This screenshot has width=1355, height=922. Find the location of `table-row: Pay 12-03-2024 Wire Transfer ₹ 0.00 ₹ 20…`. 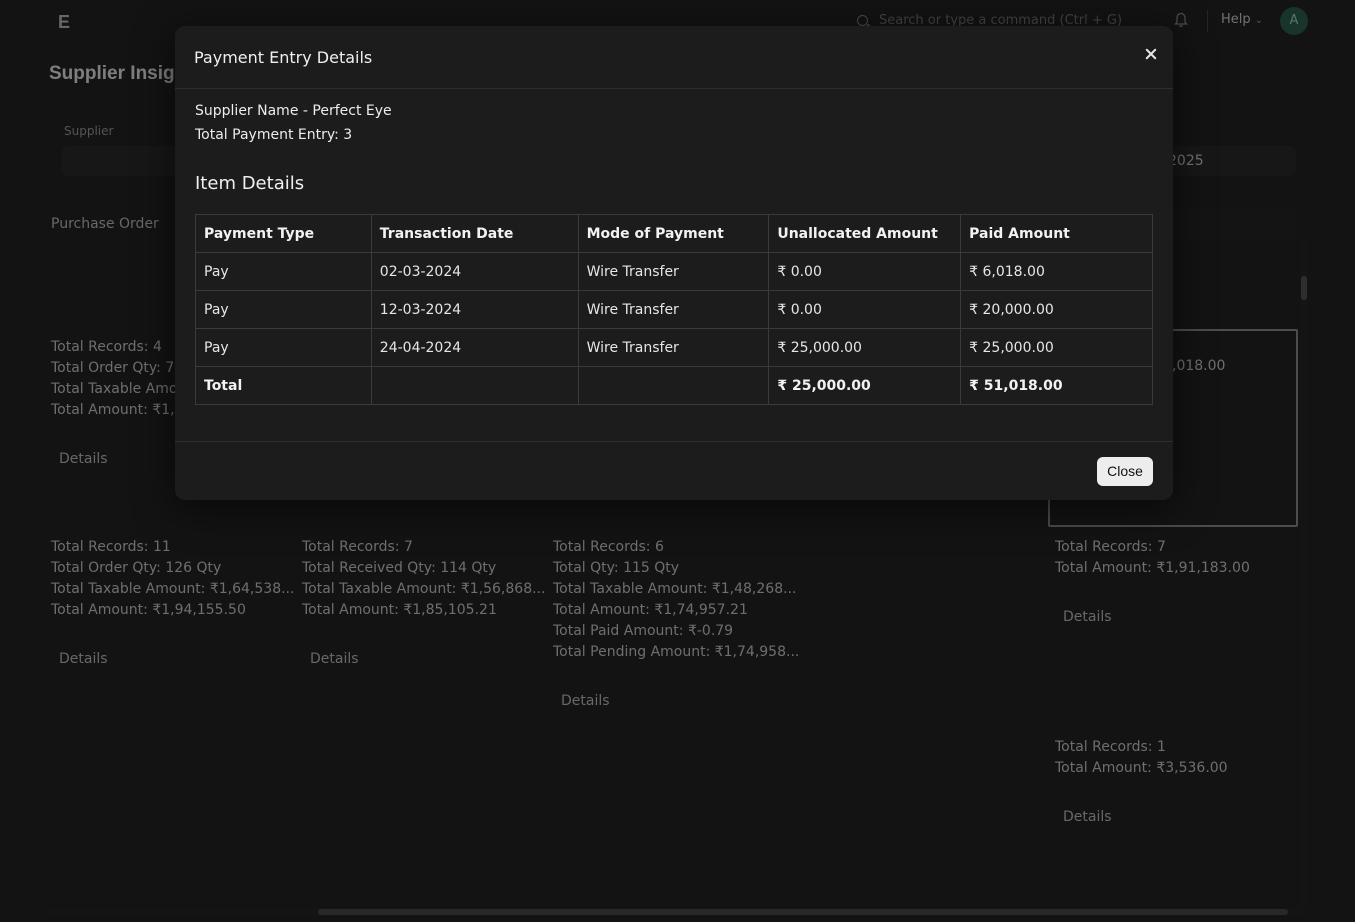

table-row: Pay 12-03-2024 Wire Transfer ₹ 0.00 ₹ 20… is located at coordinates (674, 309).